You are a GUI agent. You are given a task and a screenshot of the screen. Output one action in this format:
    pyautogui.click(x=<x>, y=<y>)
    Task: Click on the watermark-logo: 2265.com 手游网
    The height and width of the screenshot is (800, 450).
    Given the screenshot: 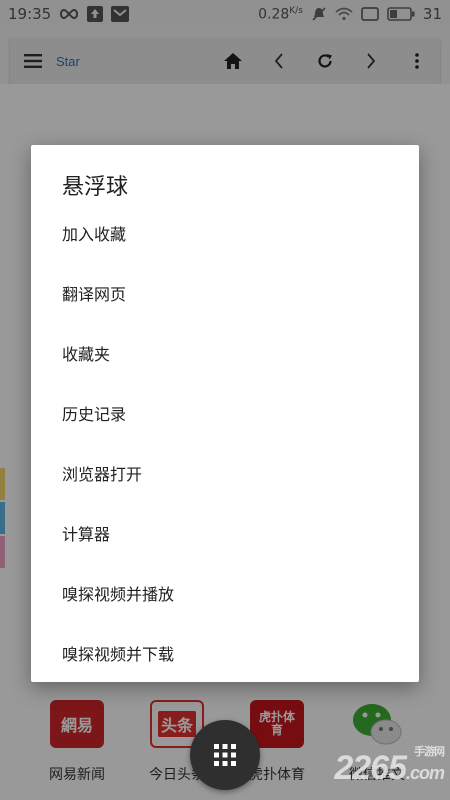 What is the action you would take?
    pyautogui.click(x=389, y=767)
    